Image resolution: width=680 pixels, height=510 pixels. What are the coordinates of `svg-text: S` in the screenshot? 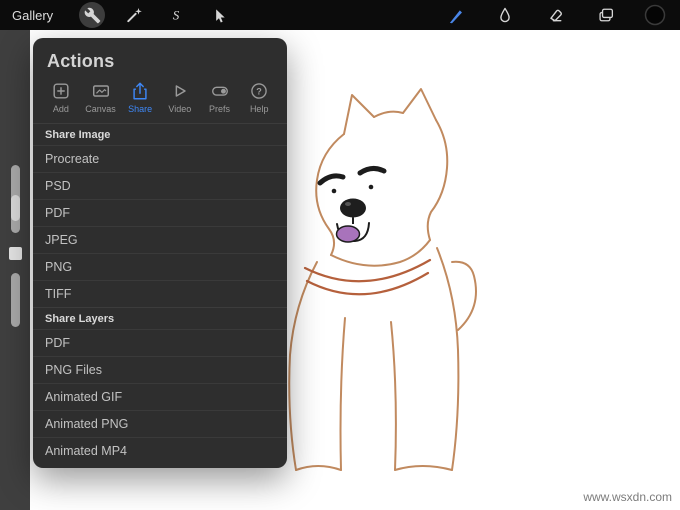 It's located at (176, 15).